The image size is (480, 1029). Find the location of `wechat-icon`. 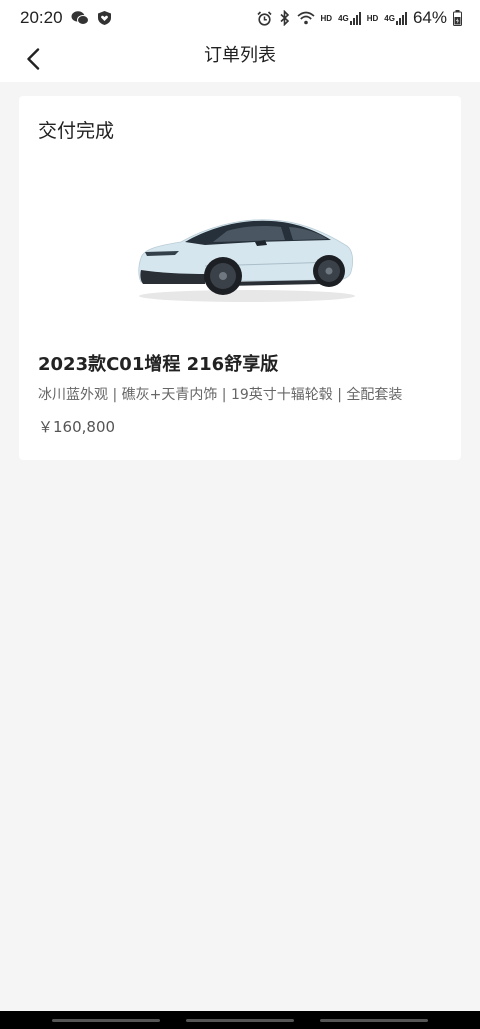

wechat-icon is located at coordinates (80, 18).